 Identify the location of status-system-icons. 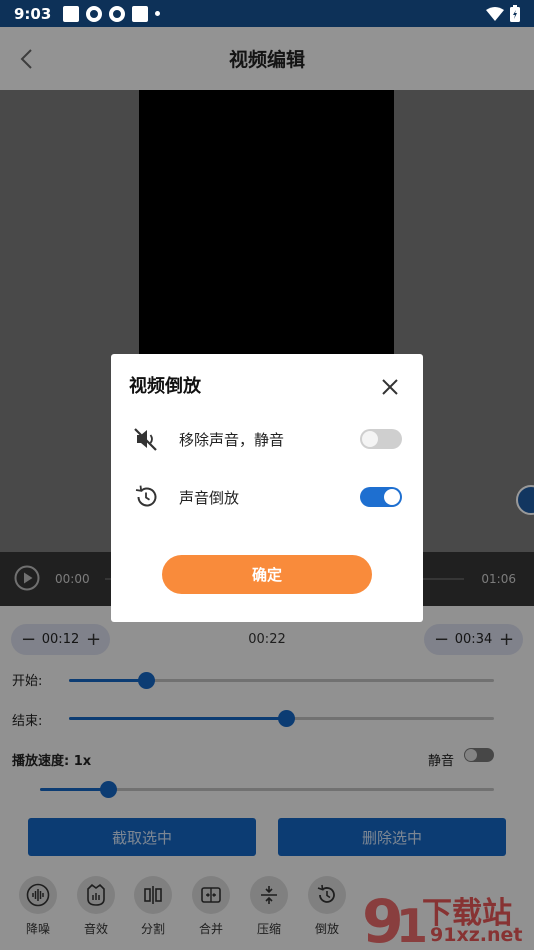
(503, 13).